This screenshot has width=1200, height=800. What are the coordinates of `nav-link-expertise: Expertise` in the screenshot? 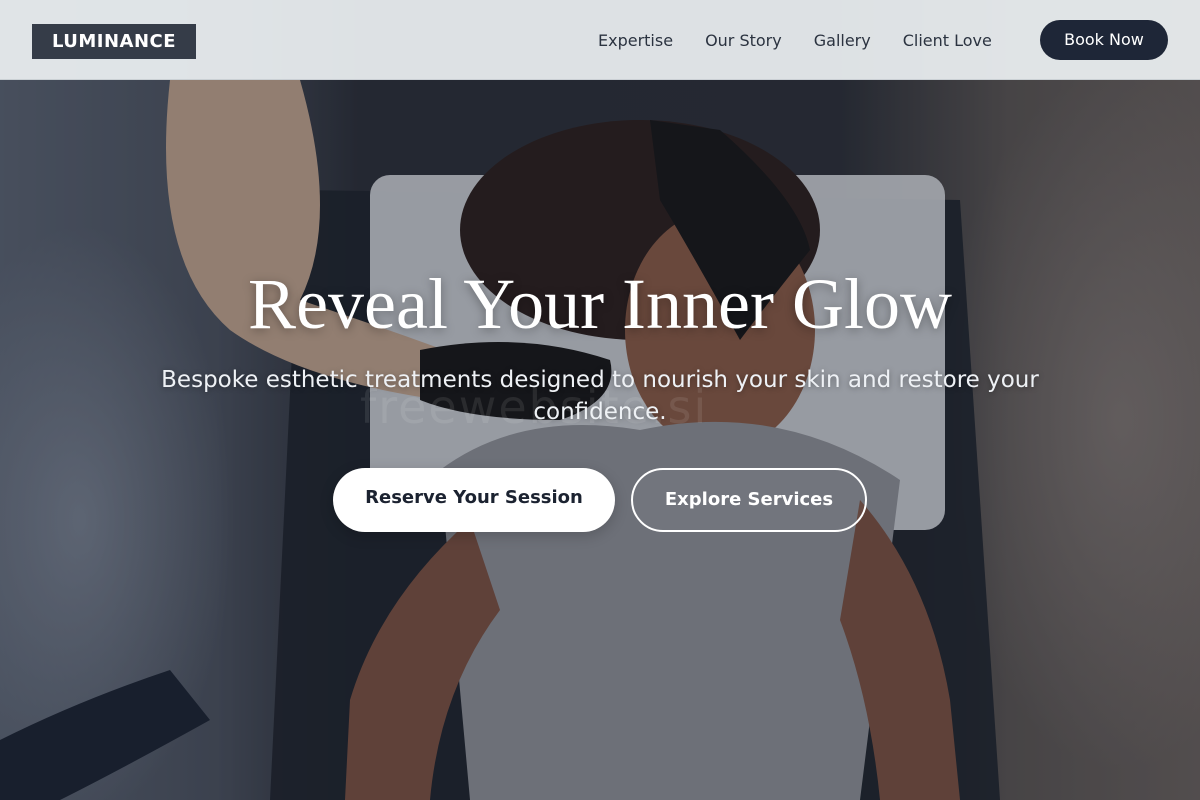 It's located at (635, 40).